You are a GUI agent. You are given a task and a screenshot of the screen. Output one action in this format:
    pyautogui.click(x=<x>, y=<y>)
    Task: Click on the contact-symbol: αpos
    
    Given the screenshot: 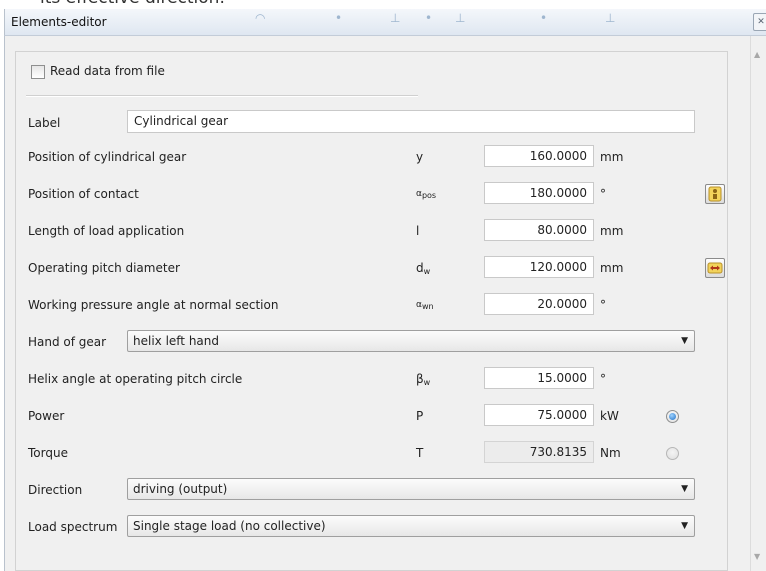 What is the action you would take?
    pyautogui.click(x=426, y=194)
    